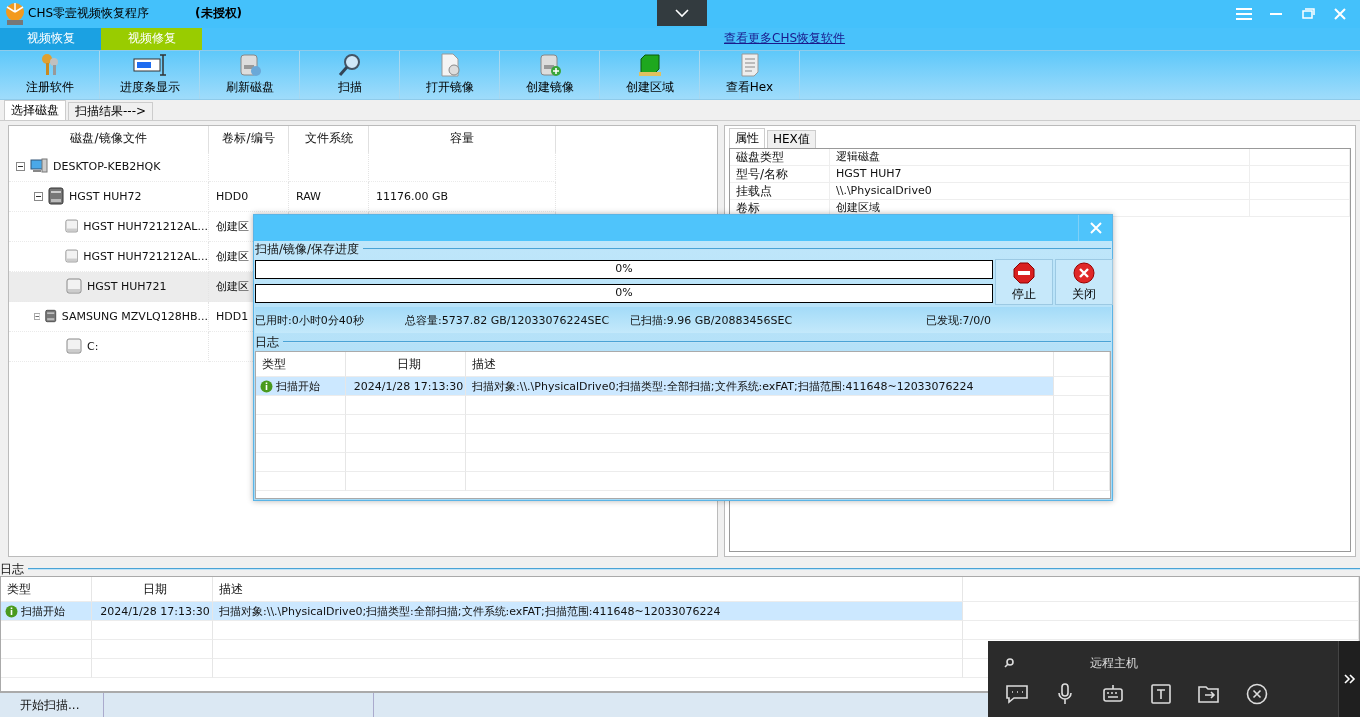  I want to click on stop-sign-icon, so click(1024, 272).